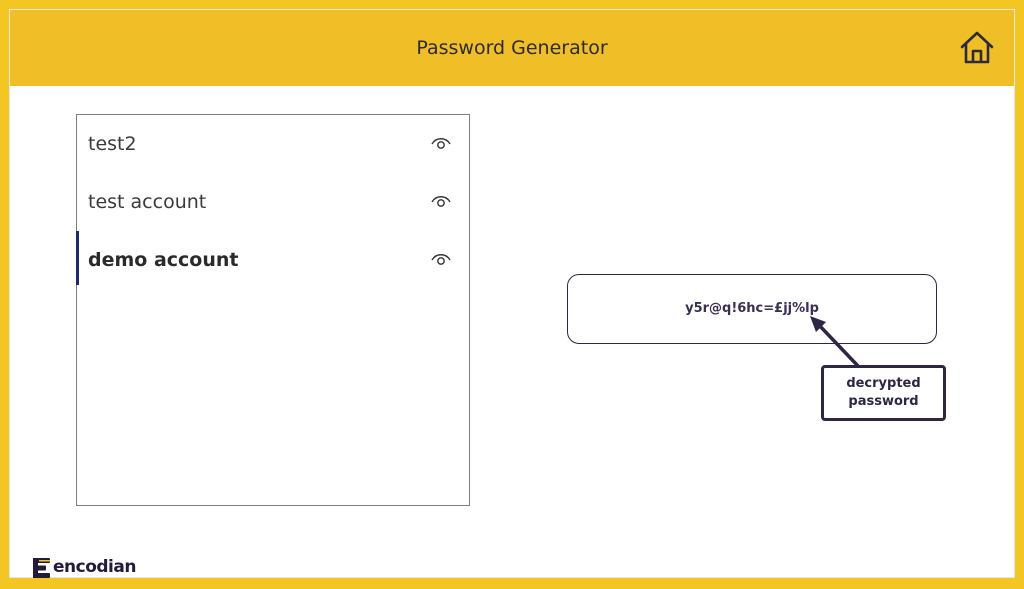  Describe the element at coordinates (77, 258) in the screenshot. I see `selection-indicator` at that location.